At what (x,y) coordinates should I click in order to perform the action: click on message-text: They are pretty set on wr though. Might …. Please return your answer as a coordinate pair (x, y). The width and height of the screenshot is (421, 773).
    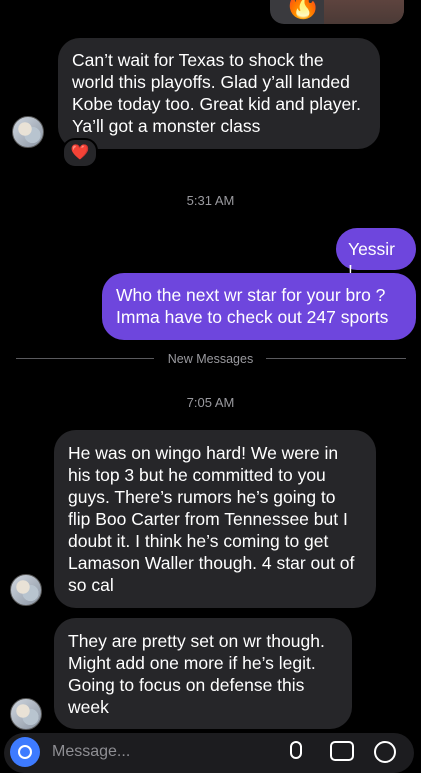
    Looking at the image, I should click on (196, 674).